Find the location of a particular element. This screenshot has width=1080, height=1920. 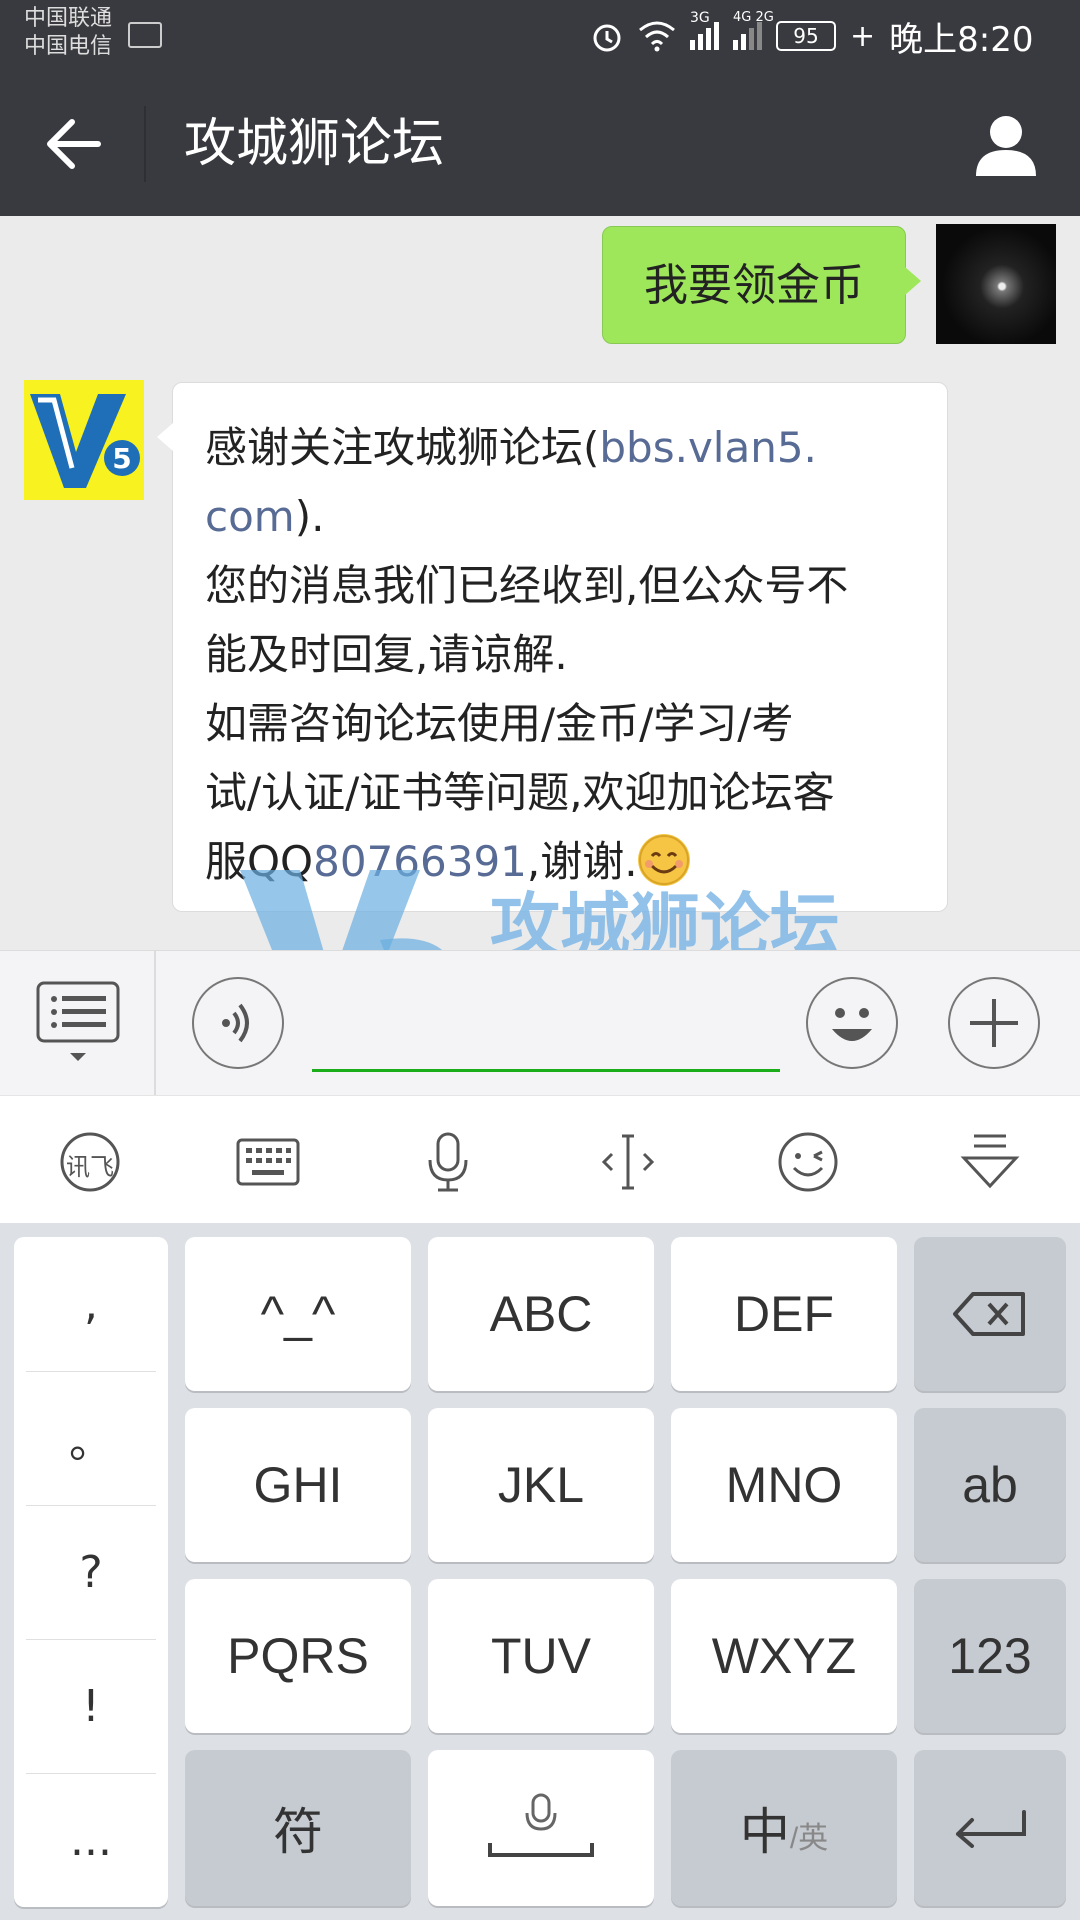

ime-collapse-button is located at coordinates (990, 1162).